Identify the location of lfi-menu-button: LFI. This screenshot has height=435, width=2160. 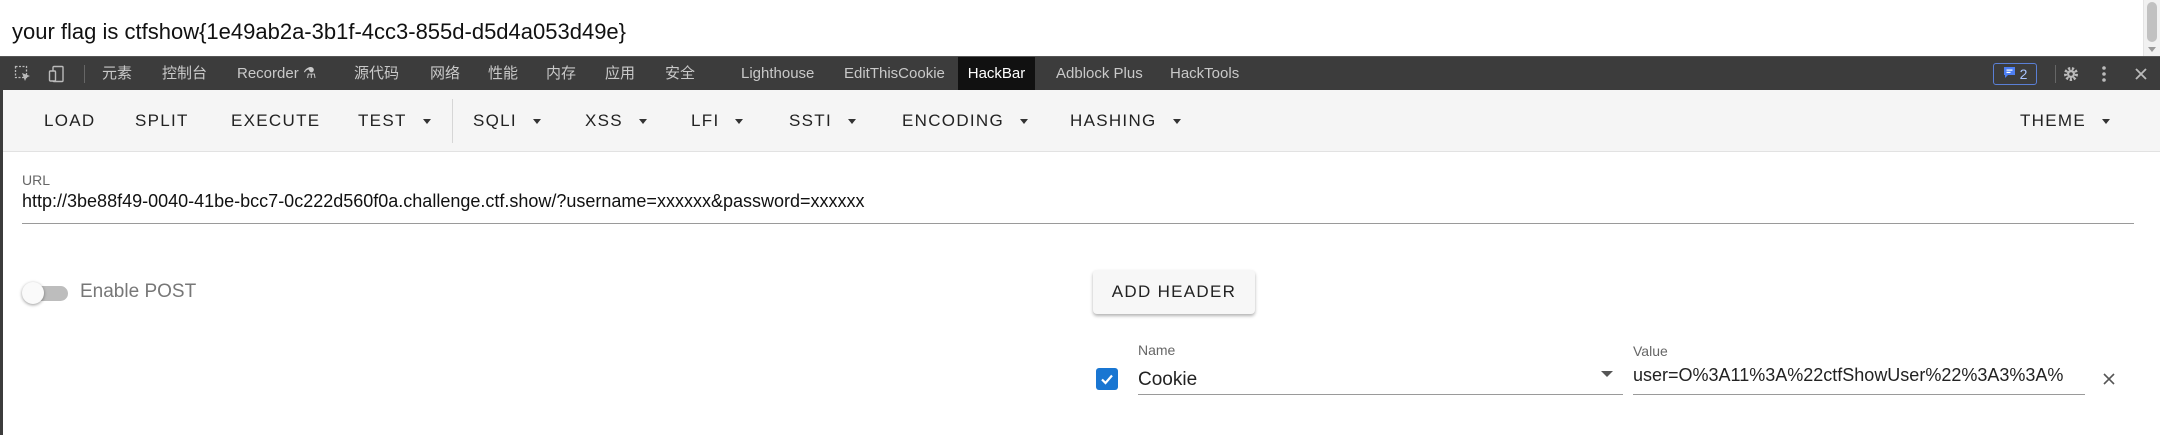
(717, 121).